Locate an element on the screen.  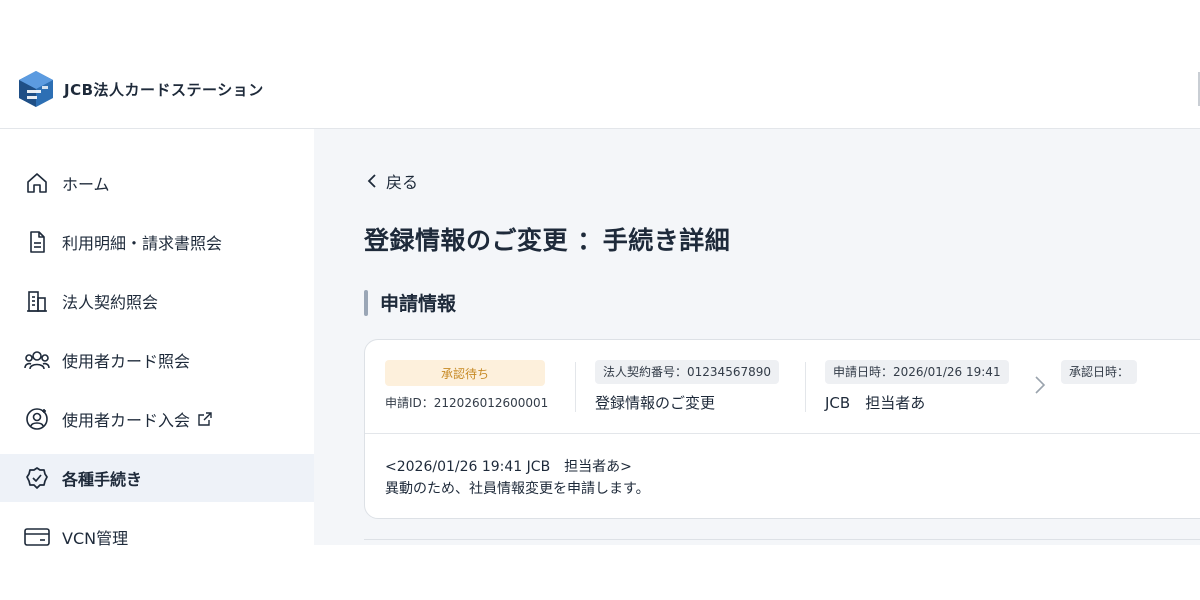
brand-logo: JCB法人カードステーション is located at coordinates (141, 89).